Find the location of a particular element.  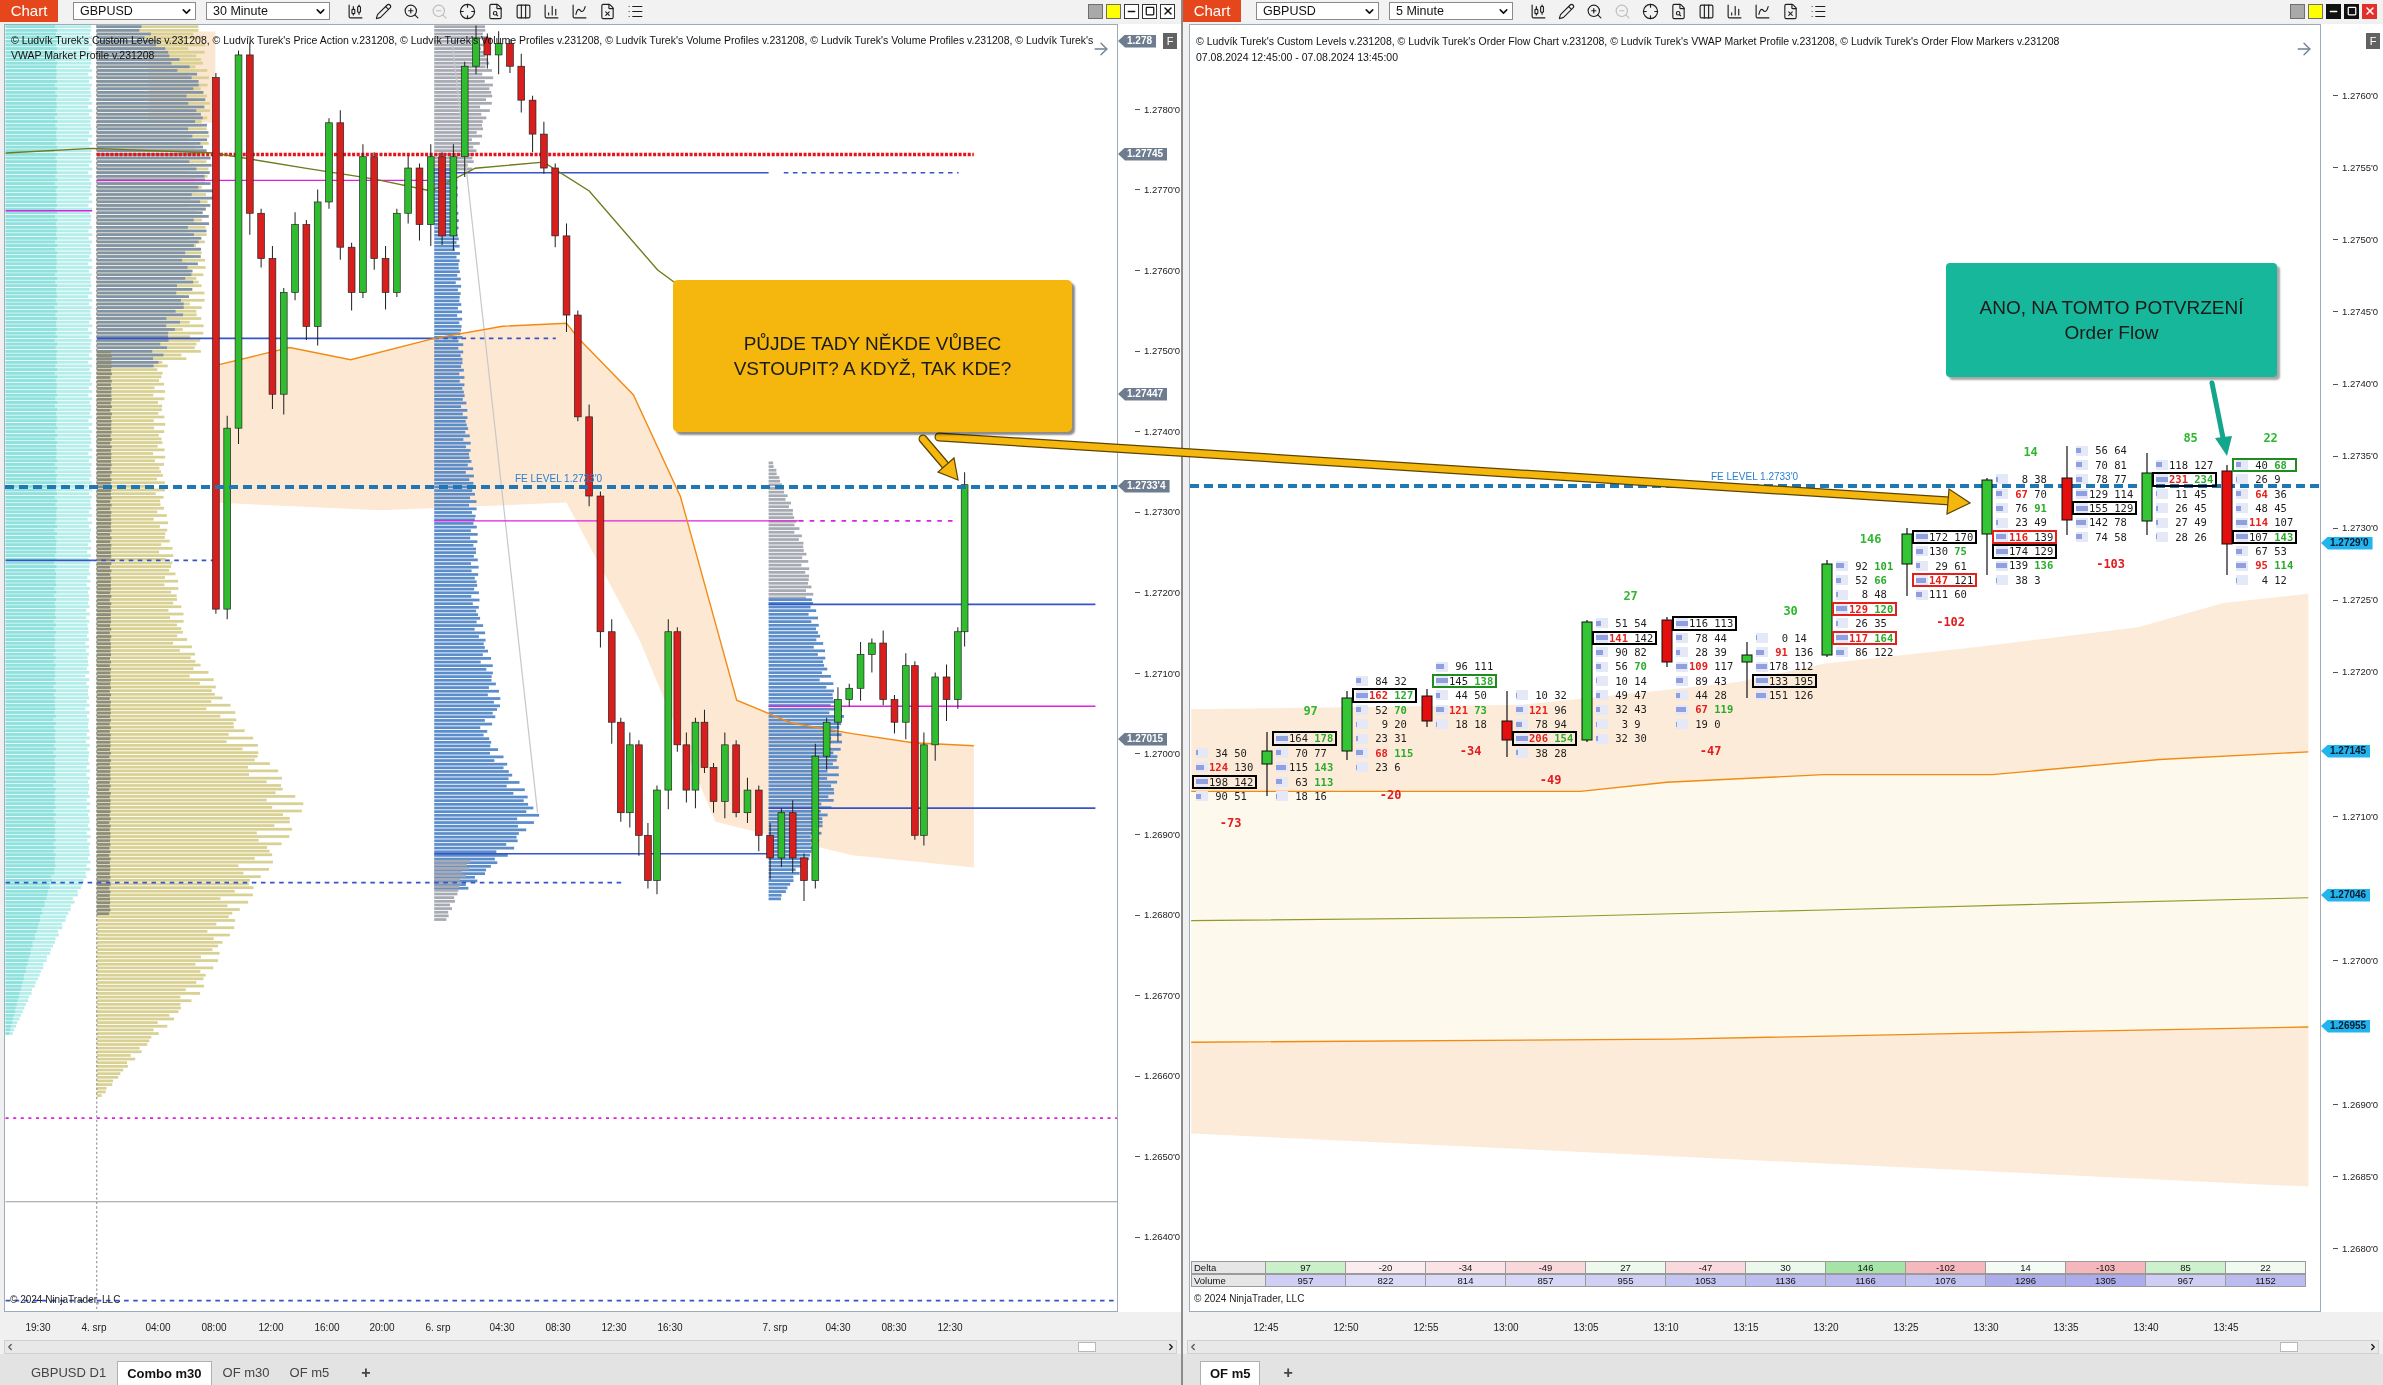

chart-label: Chart is located at coordinates (29, 11).